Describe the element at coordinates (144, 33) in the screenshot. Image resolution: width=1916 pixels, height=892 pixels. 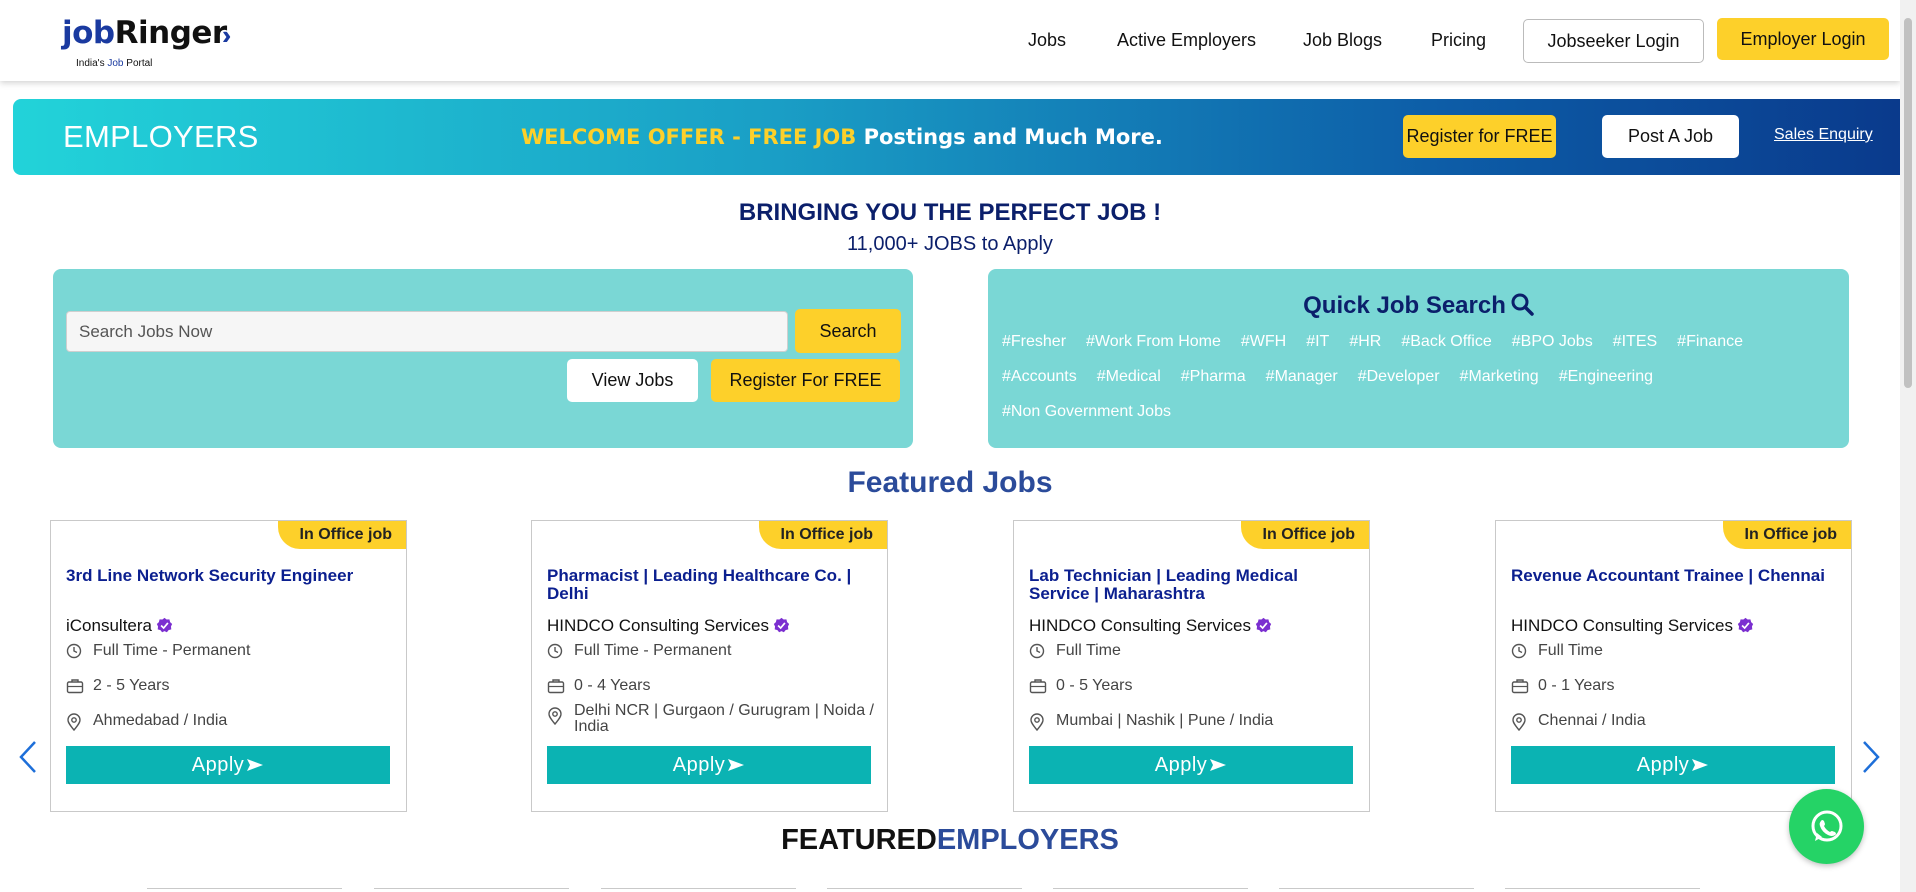
I see `logo-wordmark: jobRinger` at that location.